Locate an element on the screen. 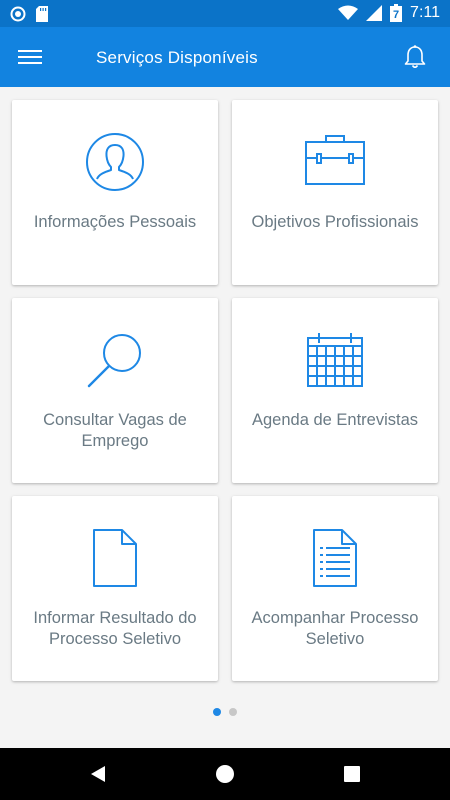 Image resolution: width=450 pixels, height=800 pixels. service-card-track-process: Acompanhar Processo Seletivo is located at coordinates (335, 588).